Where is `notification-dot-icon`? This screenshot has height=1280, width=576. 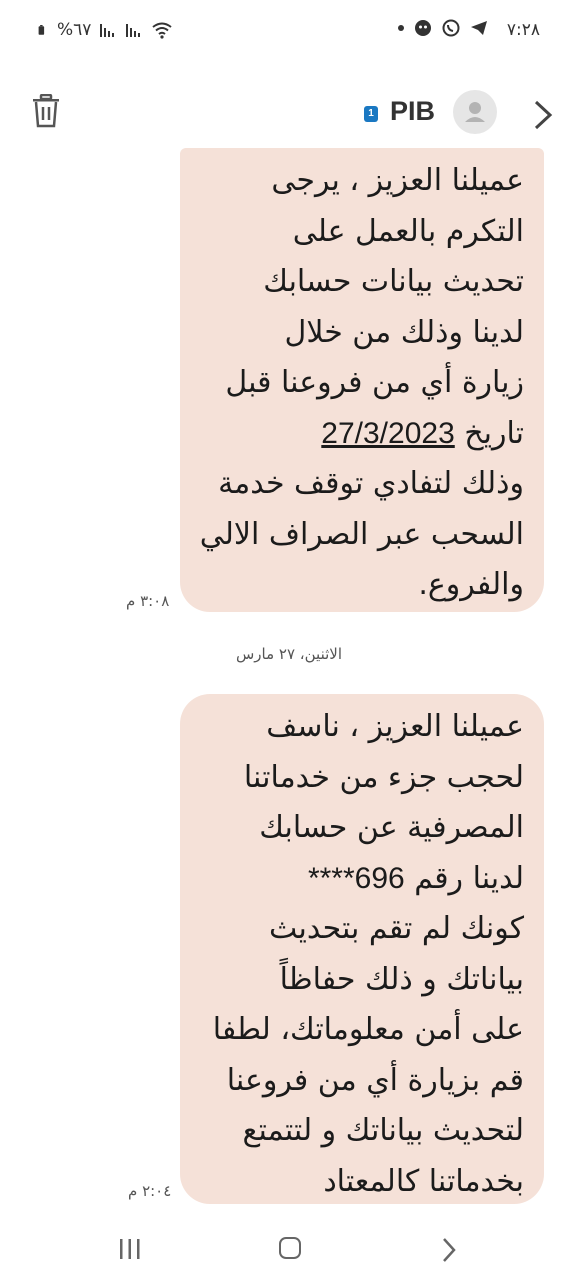 notification-dot-icon is located at coordinates (401, 28).